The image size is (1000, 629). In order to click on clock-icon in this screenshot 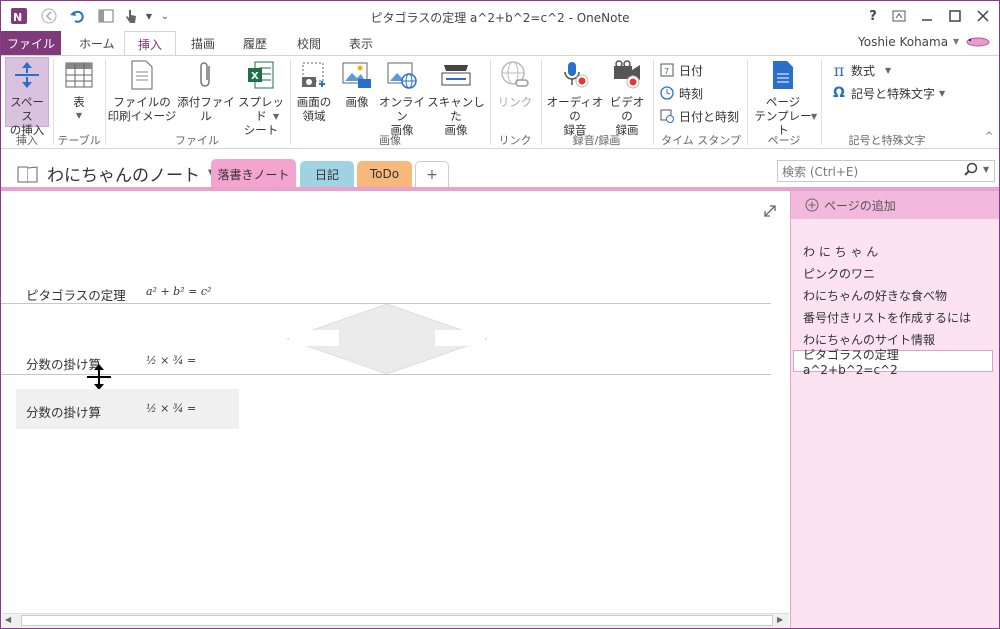, I will do `click(667, 93)`.